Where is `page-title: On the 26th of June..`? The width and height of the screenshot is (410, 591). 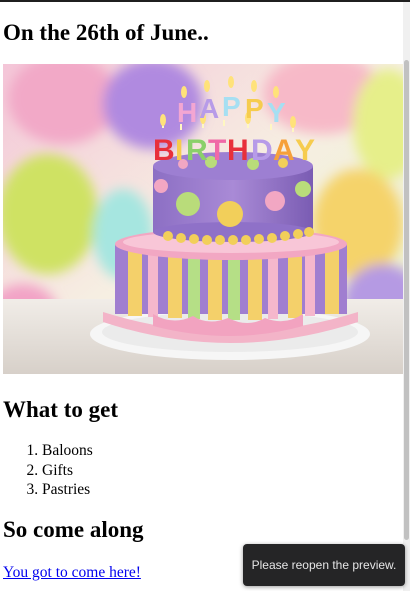
page-title: On the 26th of June.. is located at coordinates (106, 32).